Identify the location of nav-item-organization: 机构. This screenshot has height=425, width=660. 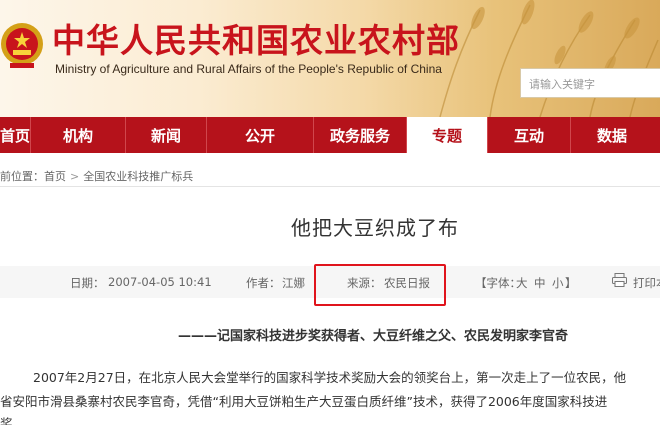
(78, 135).